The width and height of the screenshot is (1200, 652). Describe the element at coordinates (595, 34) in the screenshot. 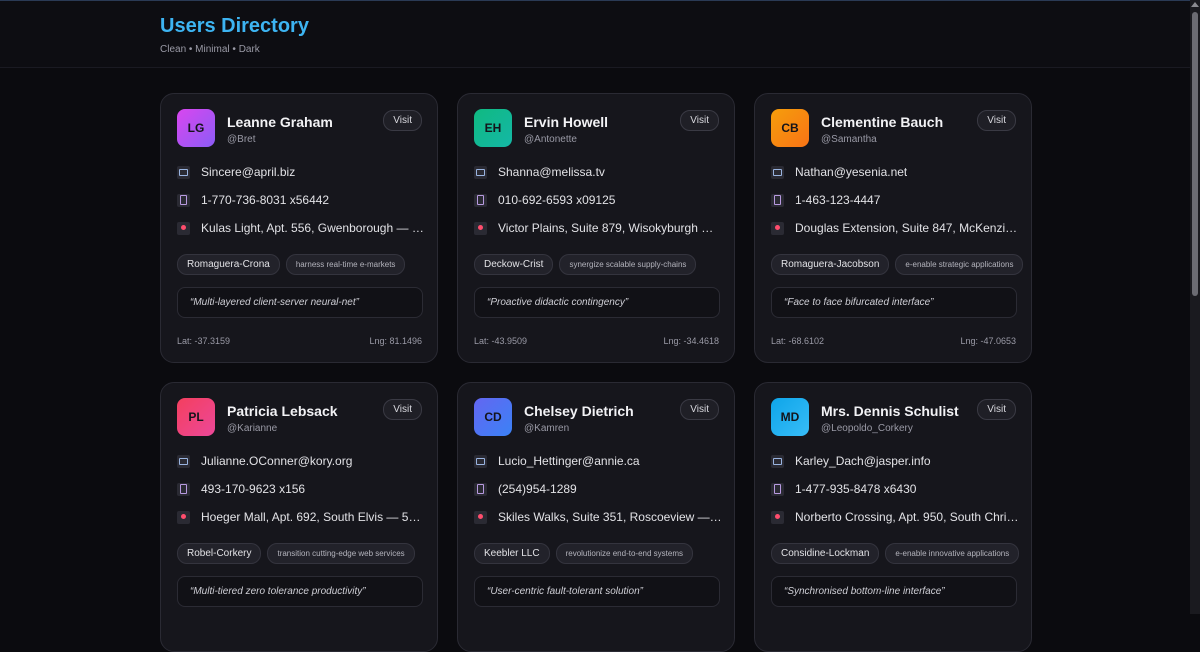

I see `page-header: Users Directory Clean • Minimal • Dark` at that location.